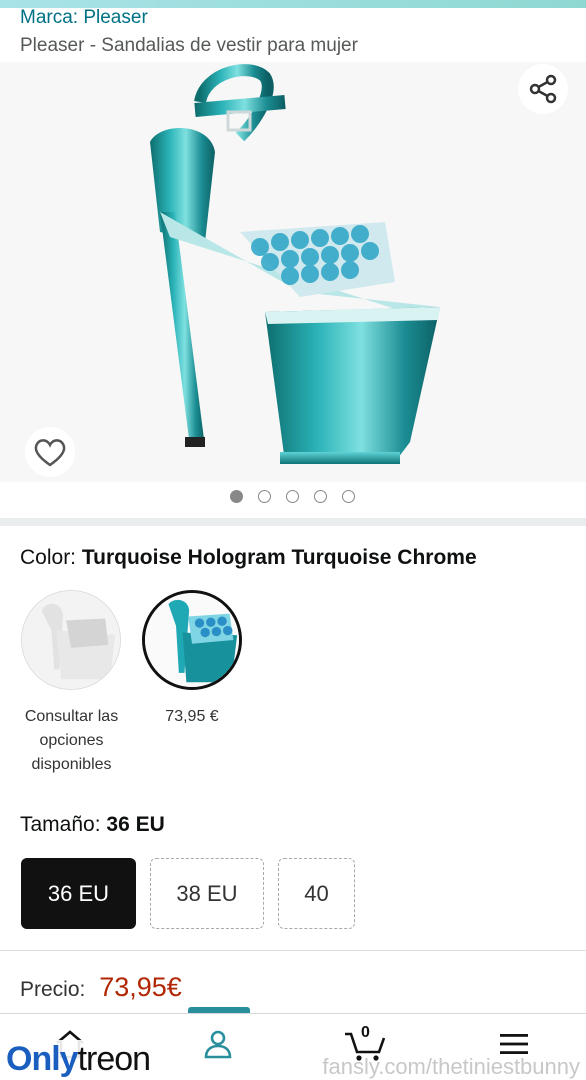  I want to click on size-selection: Tamaño: 36 EU, so click(92, 825).